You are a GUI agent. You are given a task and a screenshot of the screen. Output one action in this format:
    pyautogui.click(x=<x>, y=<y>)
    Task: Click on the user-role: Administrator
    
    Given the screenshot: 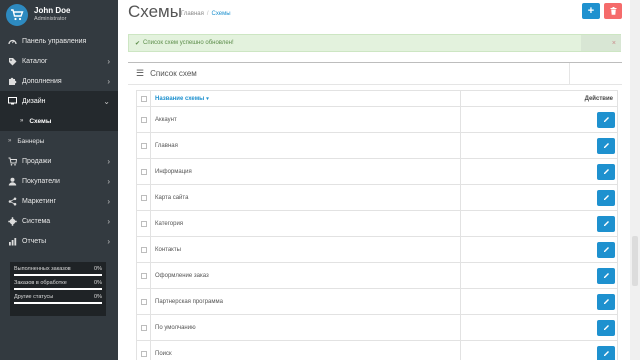 What is the action you would take?
    pyautogui.click(x=50, y=19)
    